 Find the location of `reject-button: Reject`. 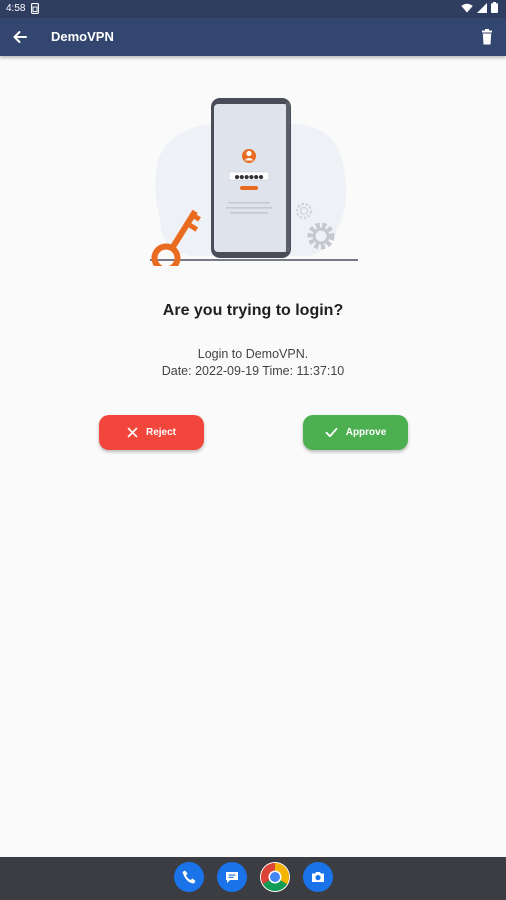

reject-button: Reject is located at coordinates (151, 432).